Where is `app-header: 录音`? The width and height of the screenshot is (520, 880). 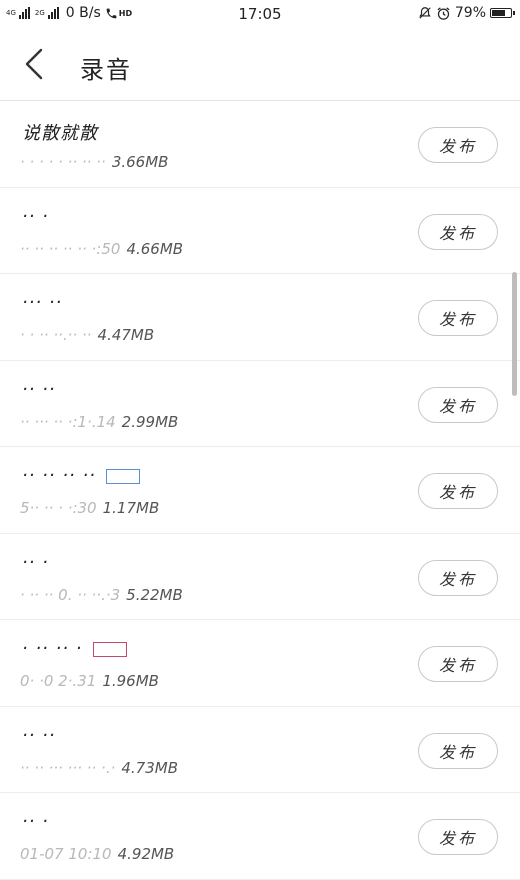 app-header: 录音 is located at coordinates (260, 65).